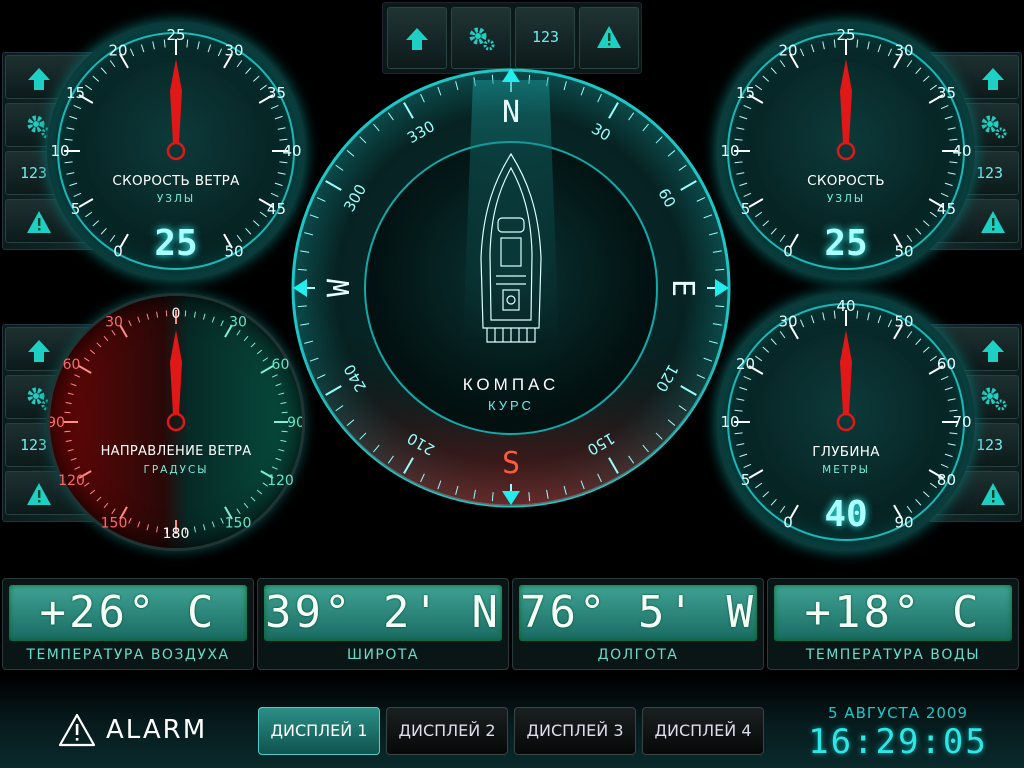 This screenshot has width=1024, height=768. I want to click on depth-value: 40, so click(846, 514).